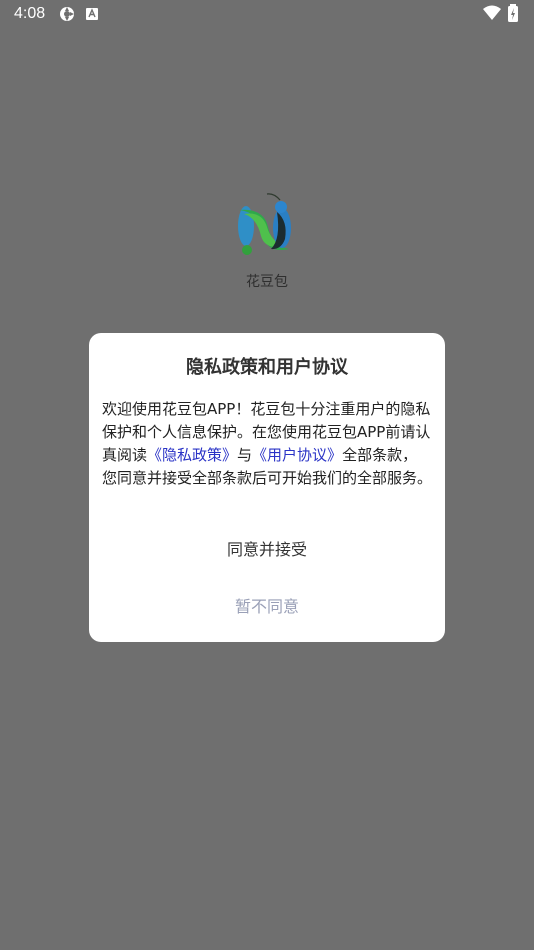 This screenshot has height=950, width=534. Describe the element at coordinates (267, 367) in the screenshot. I see `dialog-title: 隐私政策和用户协议` at that location.